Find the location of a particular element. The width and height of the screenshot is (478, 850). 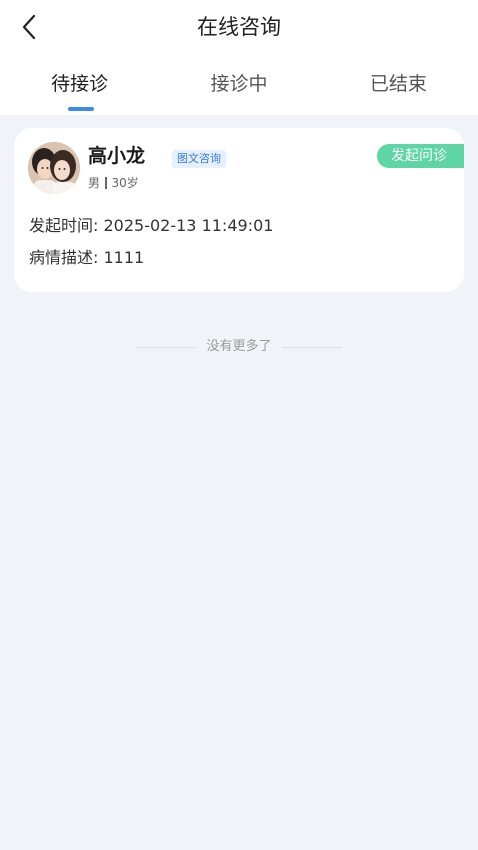

patient-gender: 男 is located at coordinates (94, 183).